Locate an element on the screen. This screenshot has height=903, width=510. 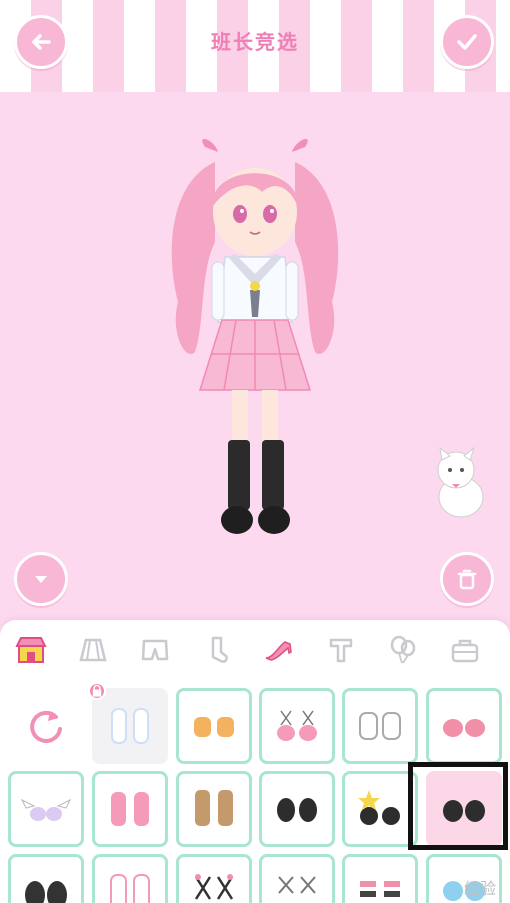
category-shoes is located at coordinates (279, 650).